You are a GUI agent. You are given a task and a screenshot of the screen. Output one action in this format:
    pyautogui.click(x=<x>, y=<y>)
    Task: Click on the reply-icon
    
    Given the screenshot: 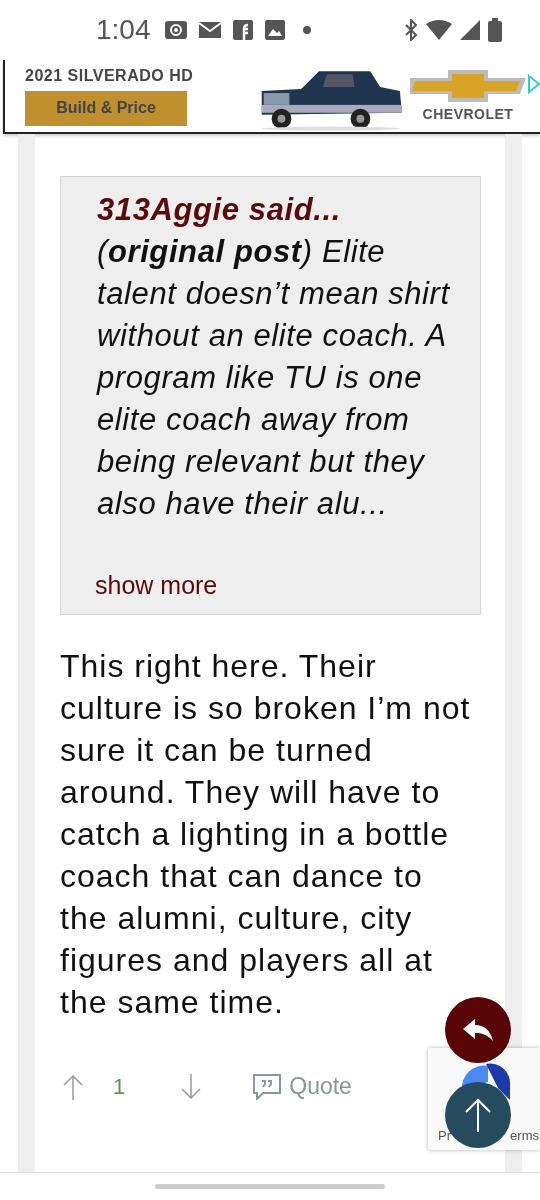 What is the action you would take?
    pyautogui.click(x=478, y=1030)
    